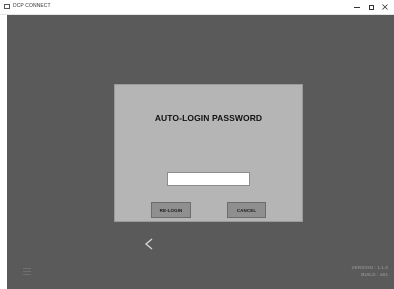 The image size is (394, 289). What do you see at coordinates (246, 210) in the screenshot?
I see `cancel-button: CANCEL` at bounding box center [246, 210].